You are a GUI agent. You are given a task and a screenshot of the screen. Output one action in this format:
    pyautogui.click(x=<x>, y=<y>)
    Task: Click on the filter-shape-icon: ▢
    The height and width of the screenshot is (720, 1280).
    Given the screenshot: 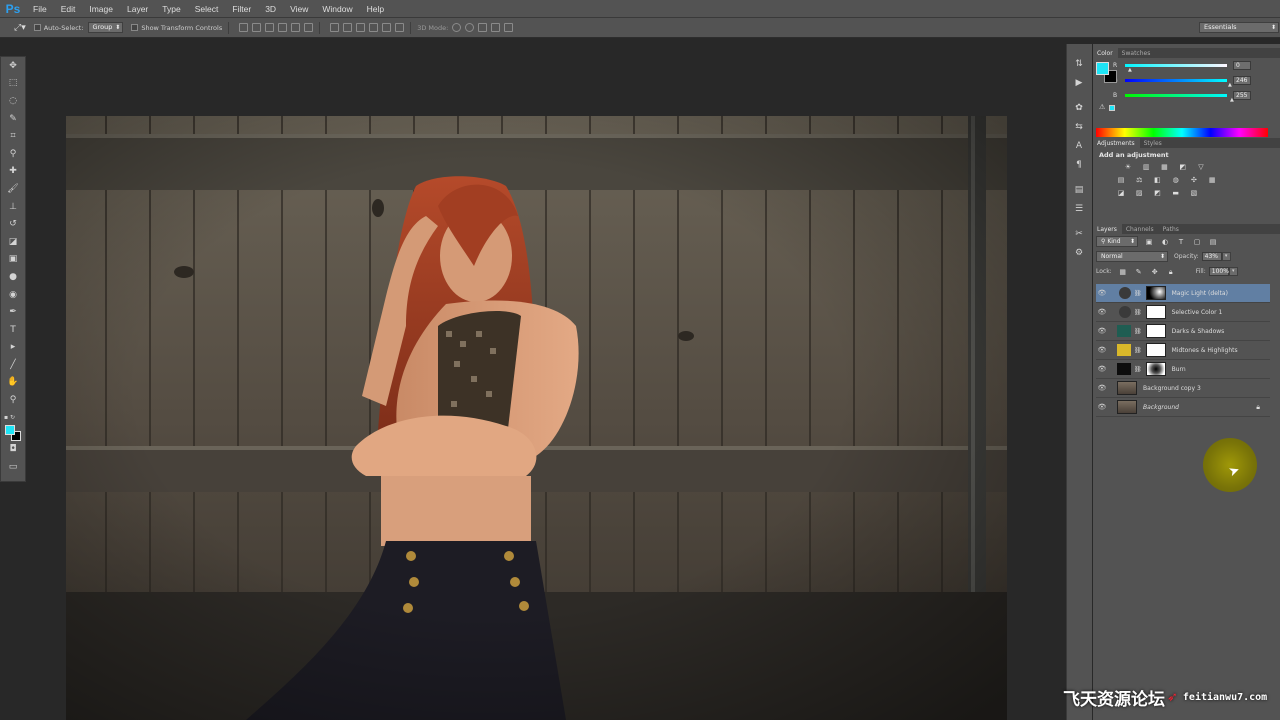 What is the action you would take?
    pyautogui.click(x=1197, y=242)
    